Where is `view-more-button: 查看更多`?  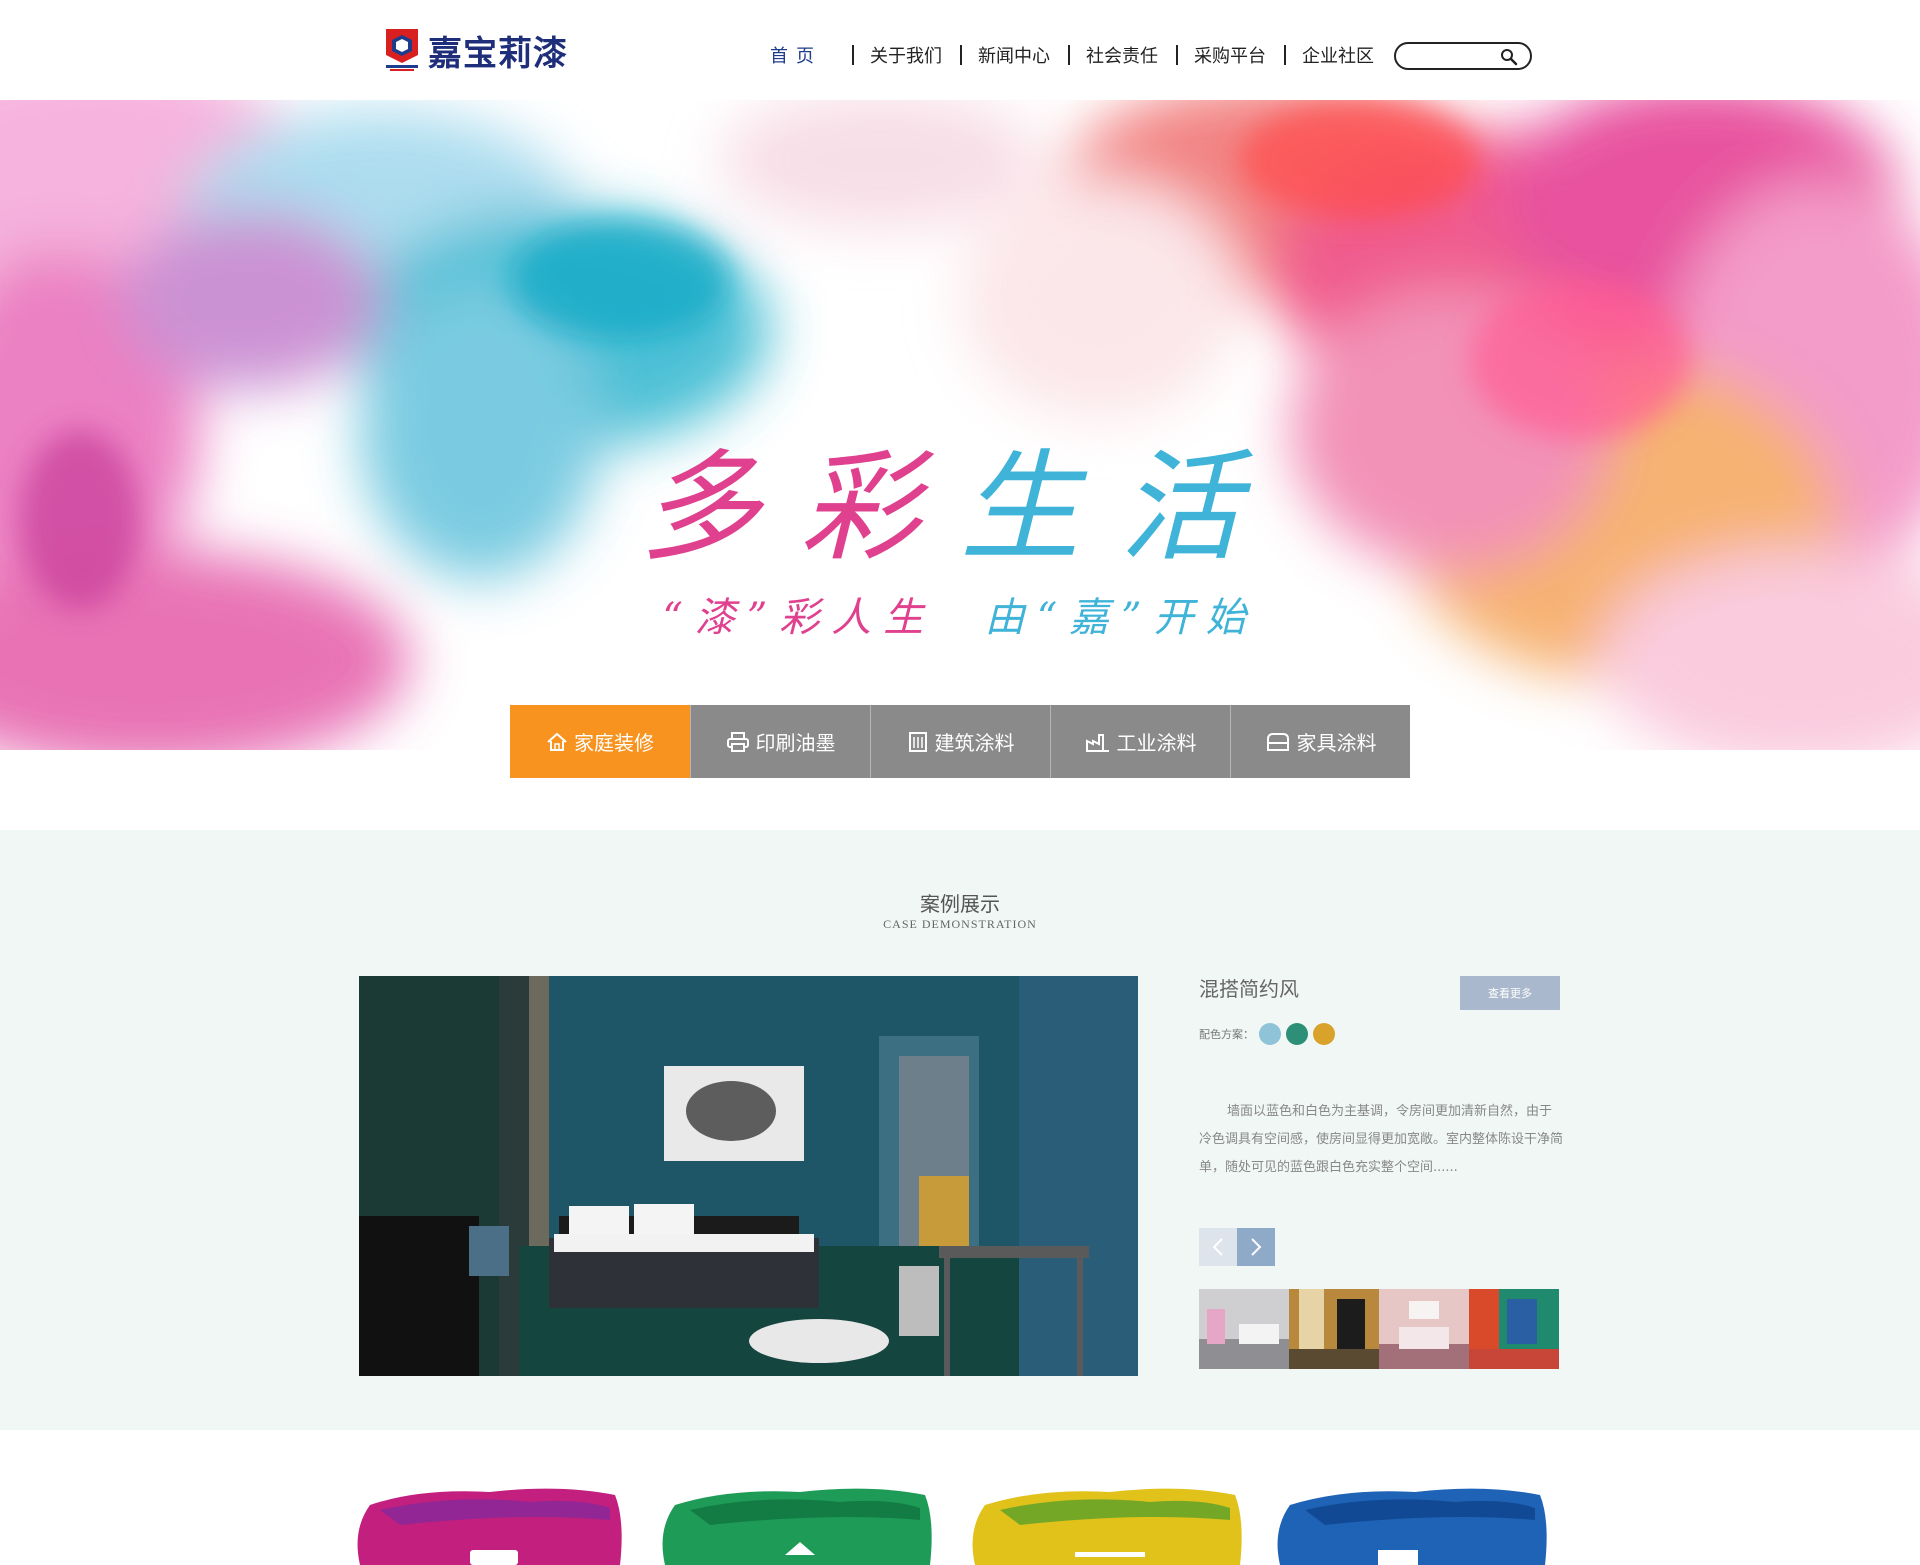
view-more-button: 查看更多 is located at coordinates (1510, 993).